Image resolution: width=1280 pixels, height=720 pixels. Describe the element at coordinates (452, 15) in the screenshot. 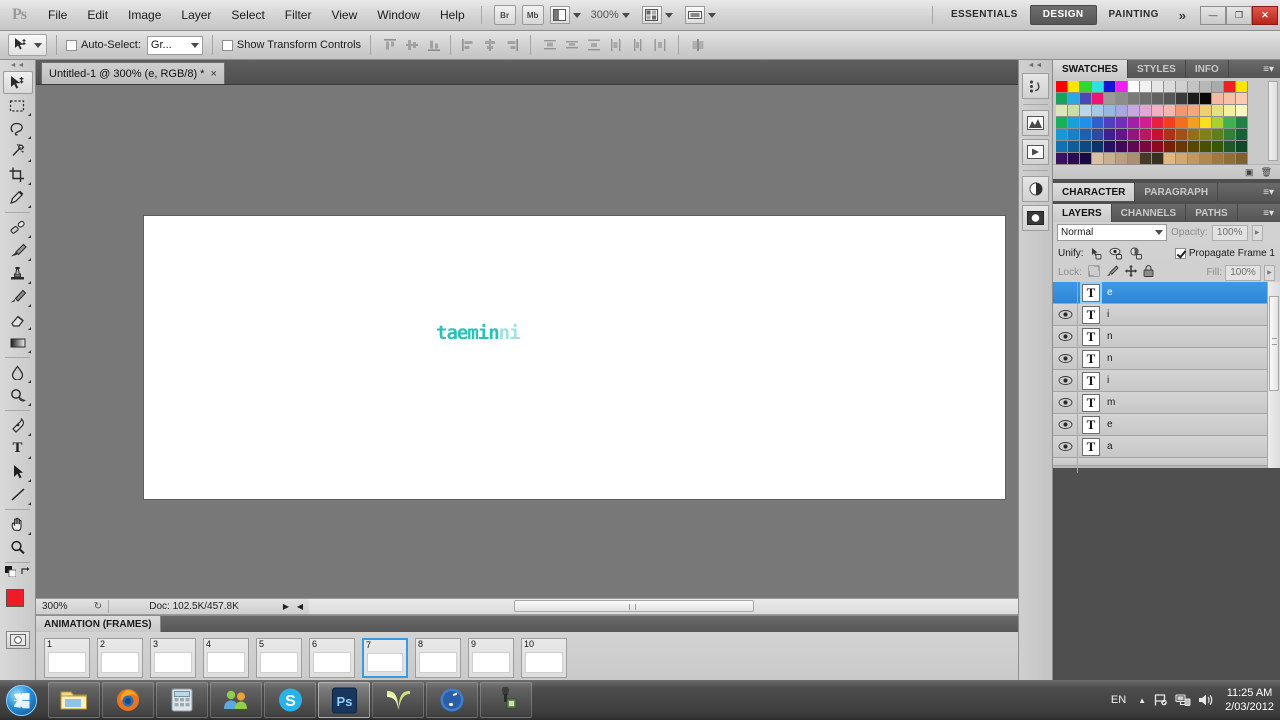

I see `menu-help: Help` at that location.